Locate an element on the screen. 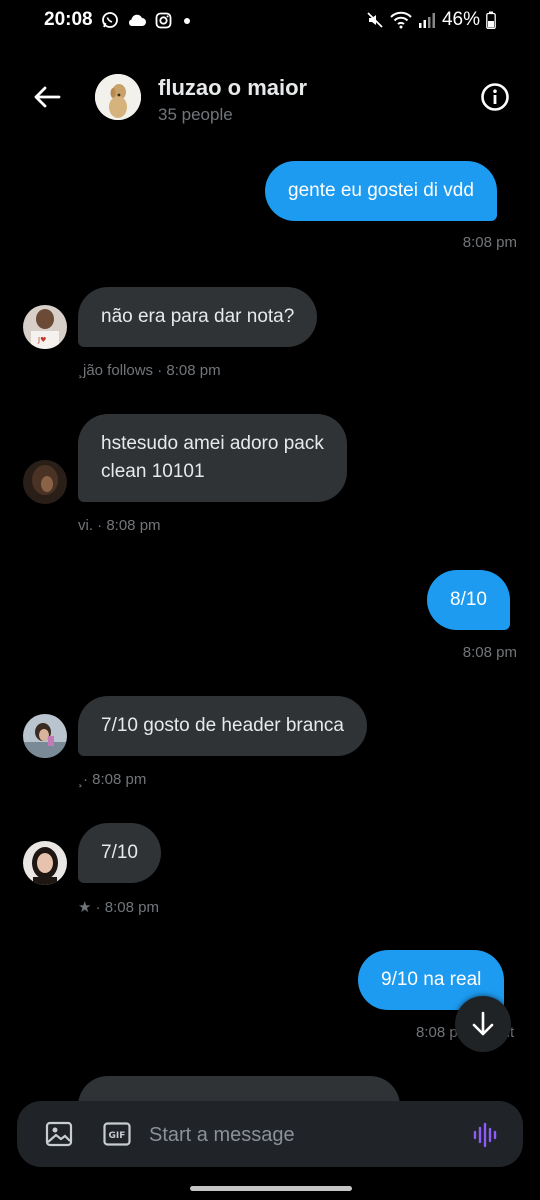 This screenshot has width=540, height=1200. battery-percent: 46% is located at coordinates (460, 19).